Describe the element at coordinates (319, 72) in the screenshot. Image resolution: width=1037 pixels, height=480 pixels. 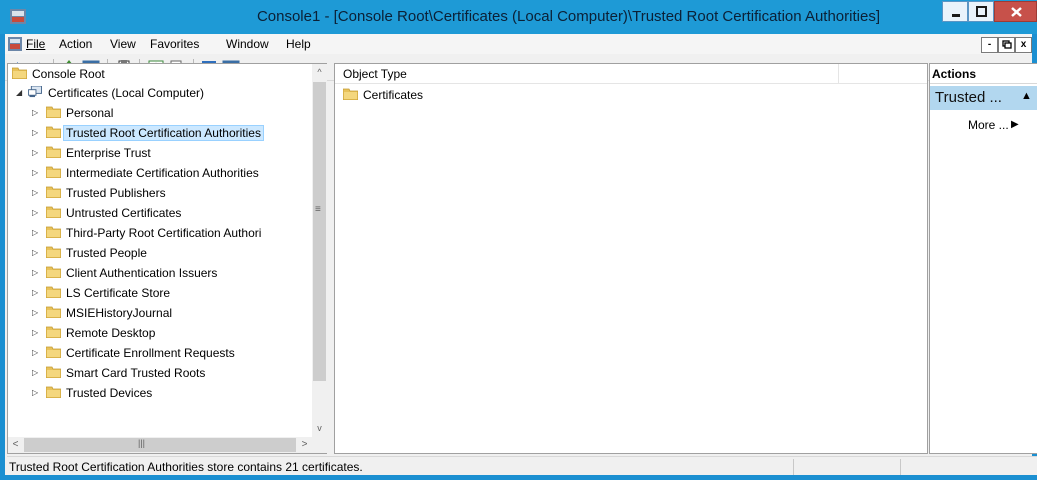
I see `scroll-up-button: ^` at that location.